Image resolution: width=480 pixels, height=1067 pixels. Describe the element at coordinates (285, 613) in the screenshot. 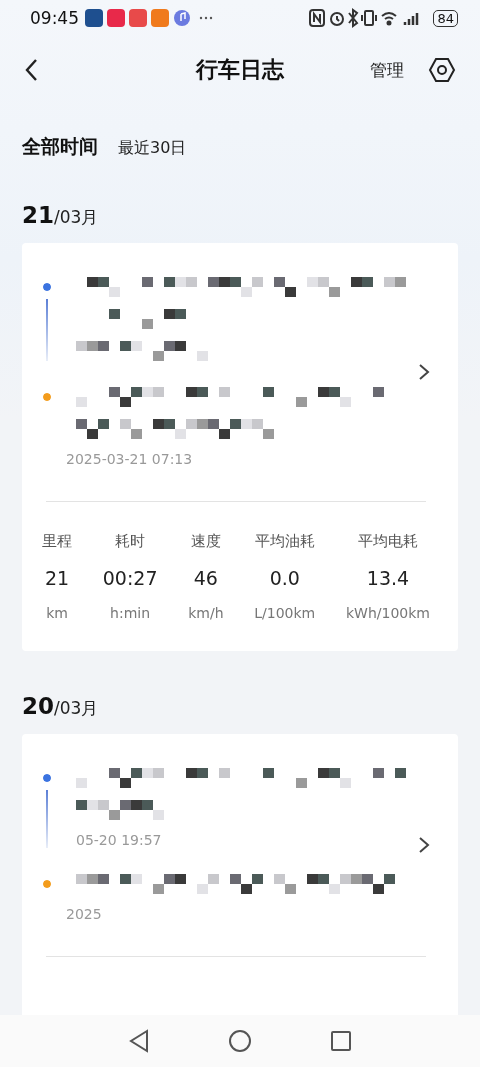

I see `stat-unit: L/100km` at that location.